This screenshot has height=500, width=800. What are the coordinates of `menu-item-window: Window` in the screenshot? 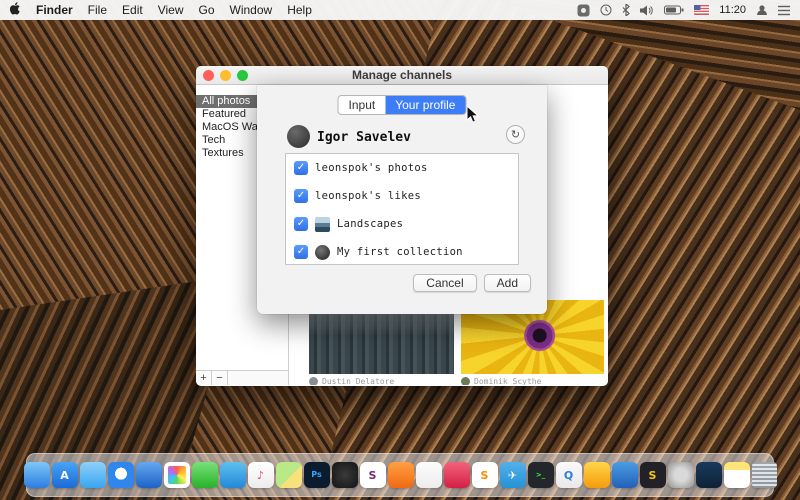 It's located at (251, 10).